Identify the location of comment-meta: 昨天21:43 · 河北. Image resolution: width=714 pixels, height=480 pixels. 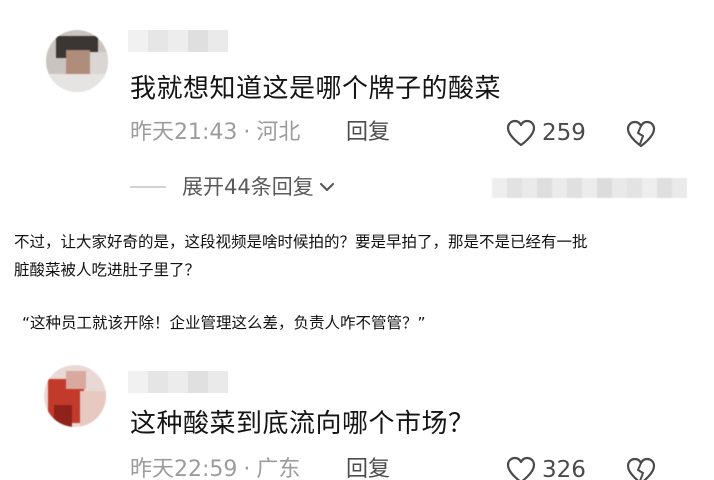
(215, 133).